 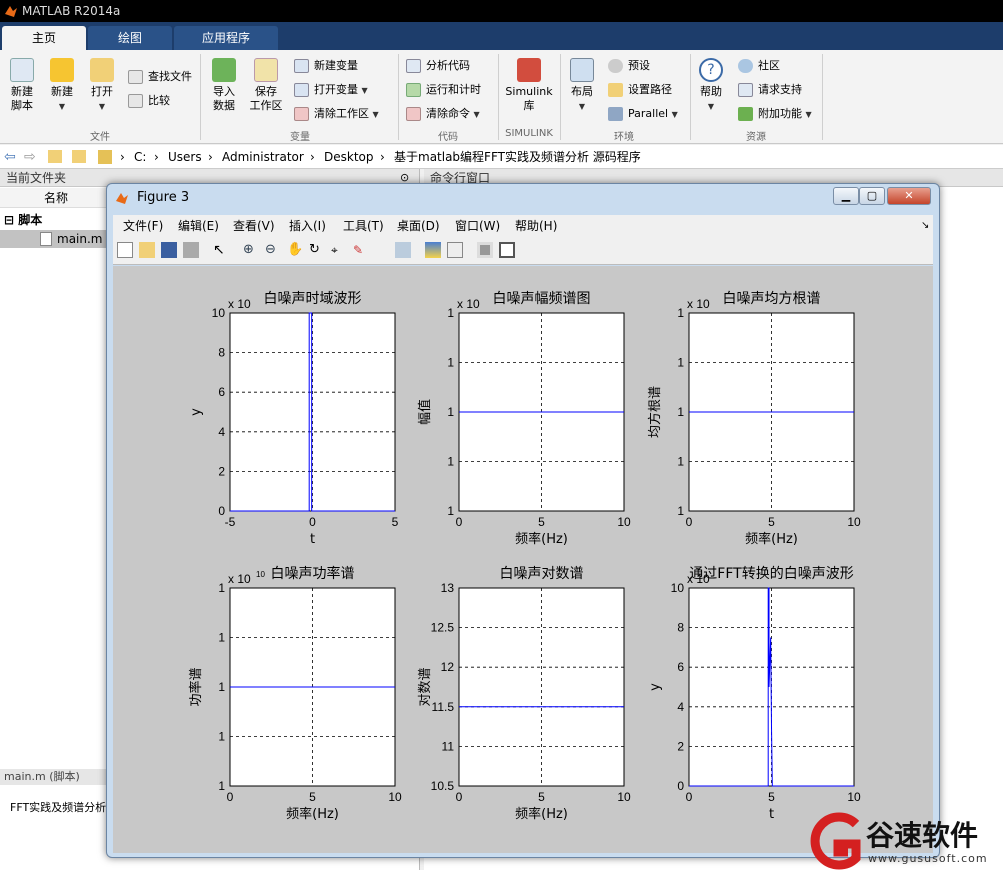 What do you see at coordinates (260, 574) in the screenshot?
I see `axis-exponent-power: 10` at bounding box center [260, 574].